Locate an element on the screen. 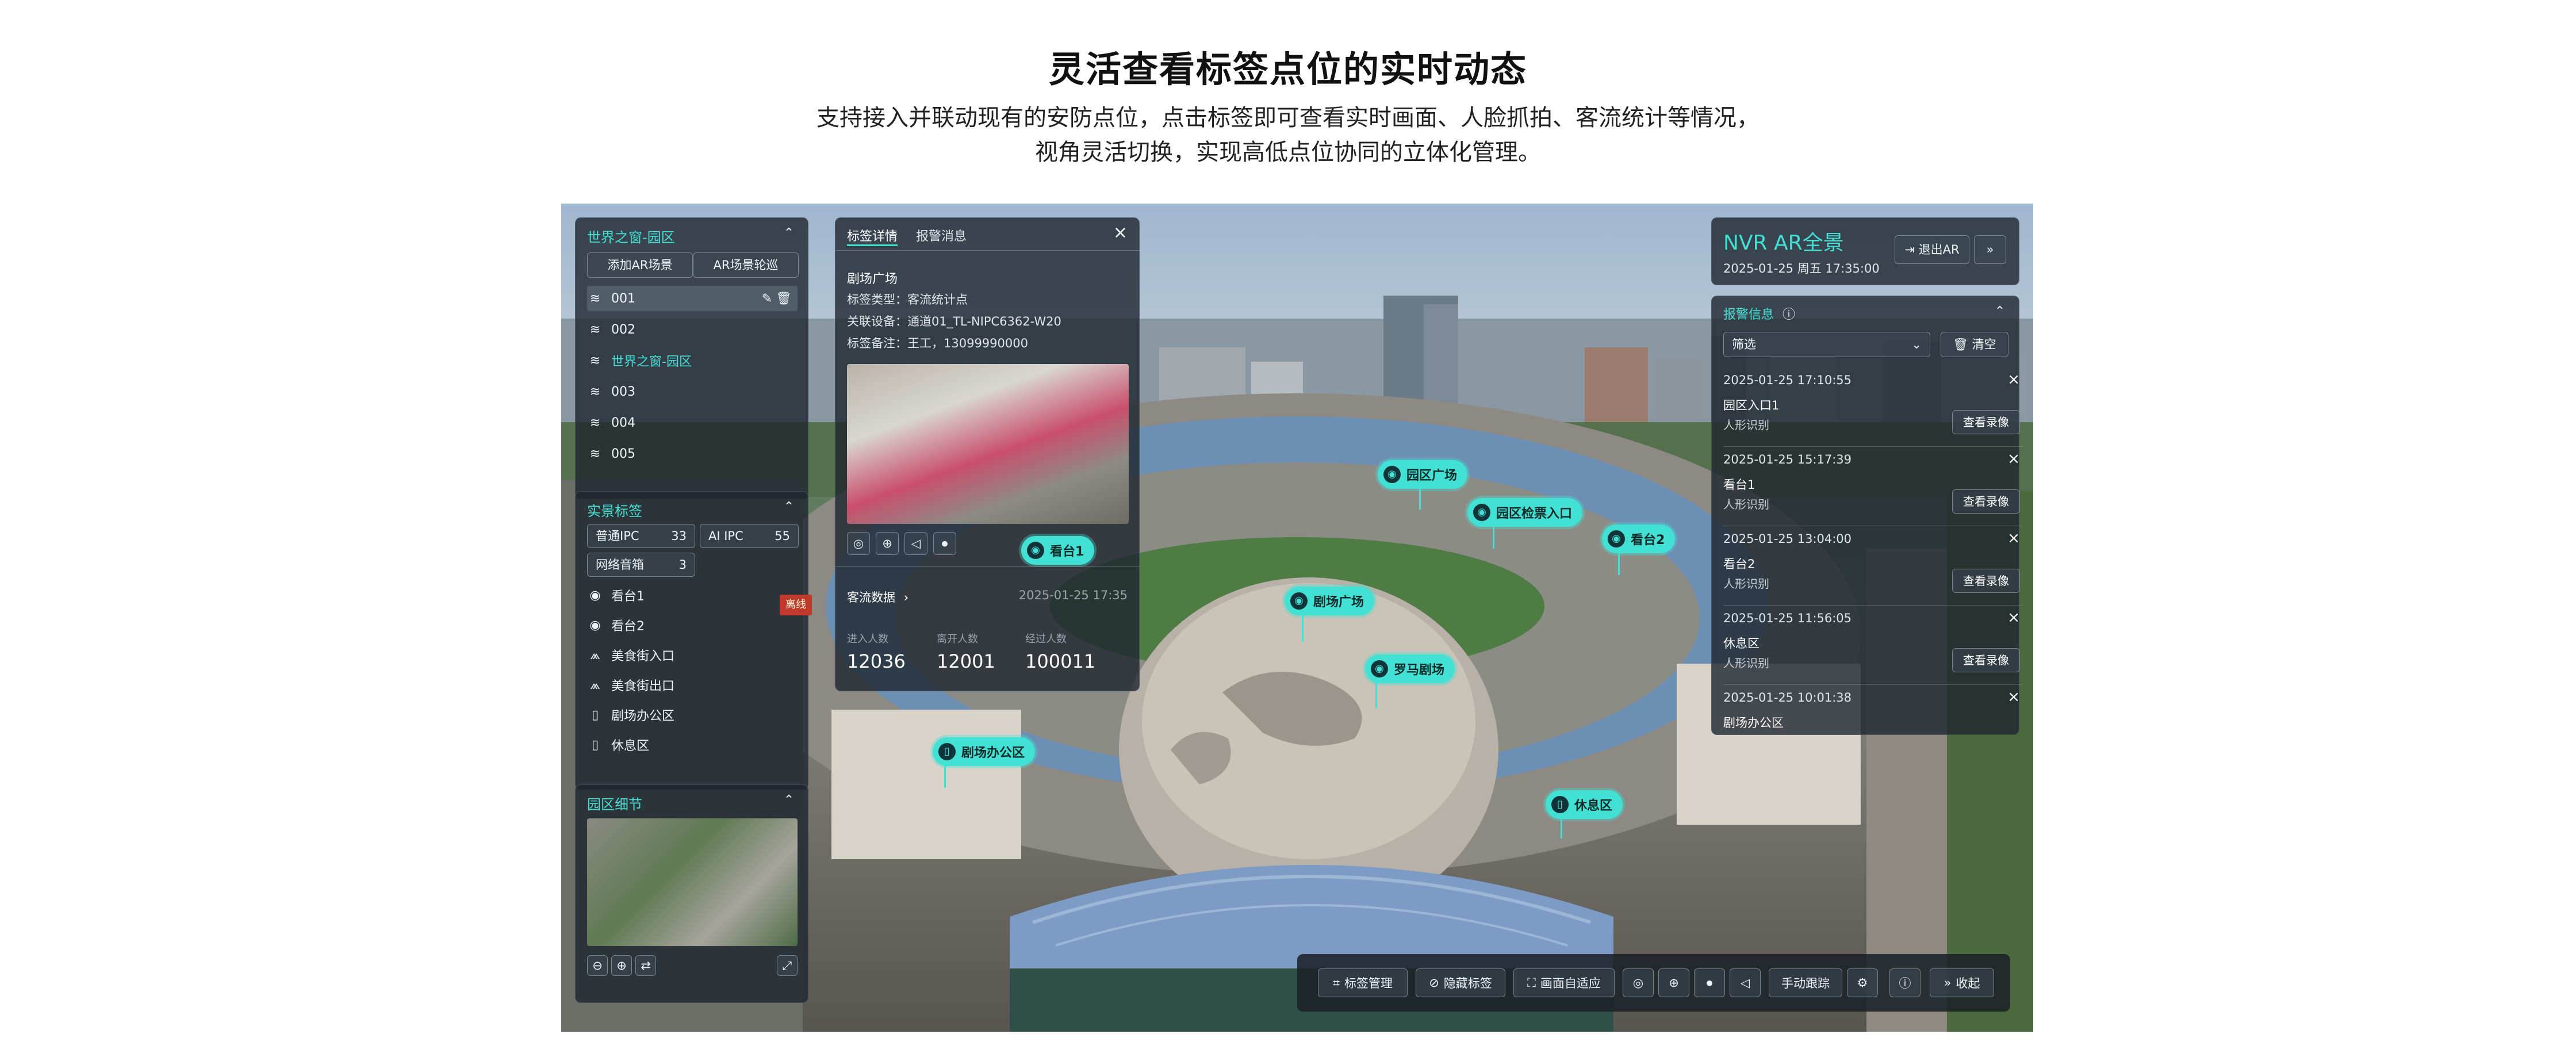 This screenshot has width=2576, height=1053. marker-juchang-bangong: ▯ 剧场办公区 is located at coordinates (984, 751).